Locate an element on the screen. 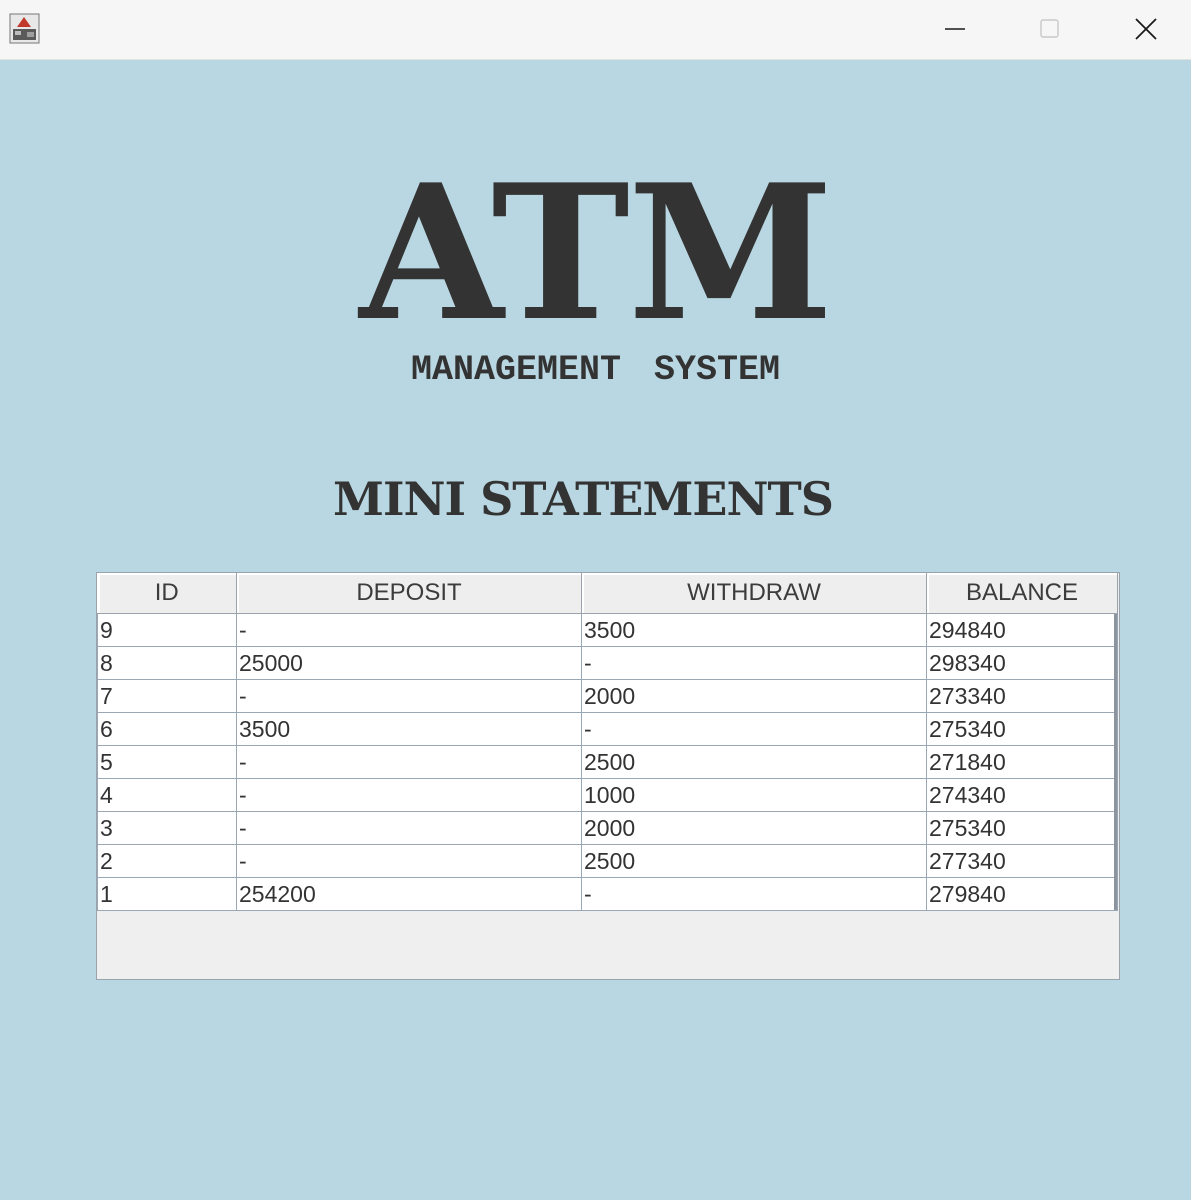  cell-id: 2 is located at coordinates (167, 861).